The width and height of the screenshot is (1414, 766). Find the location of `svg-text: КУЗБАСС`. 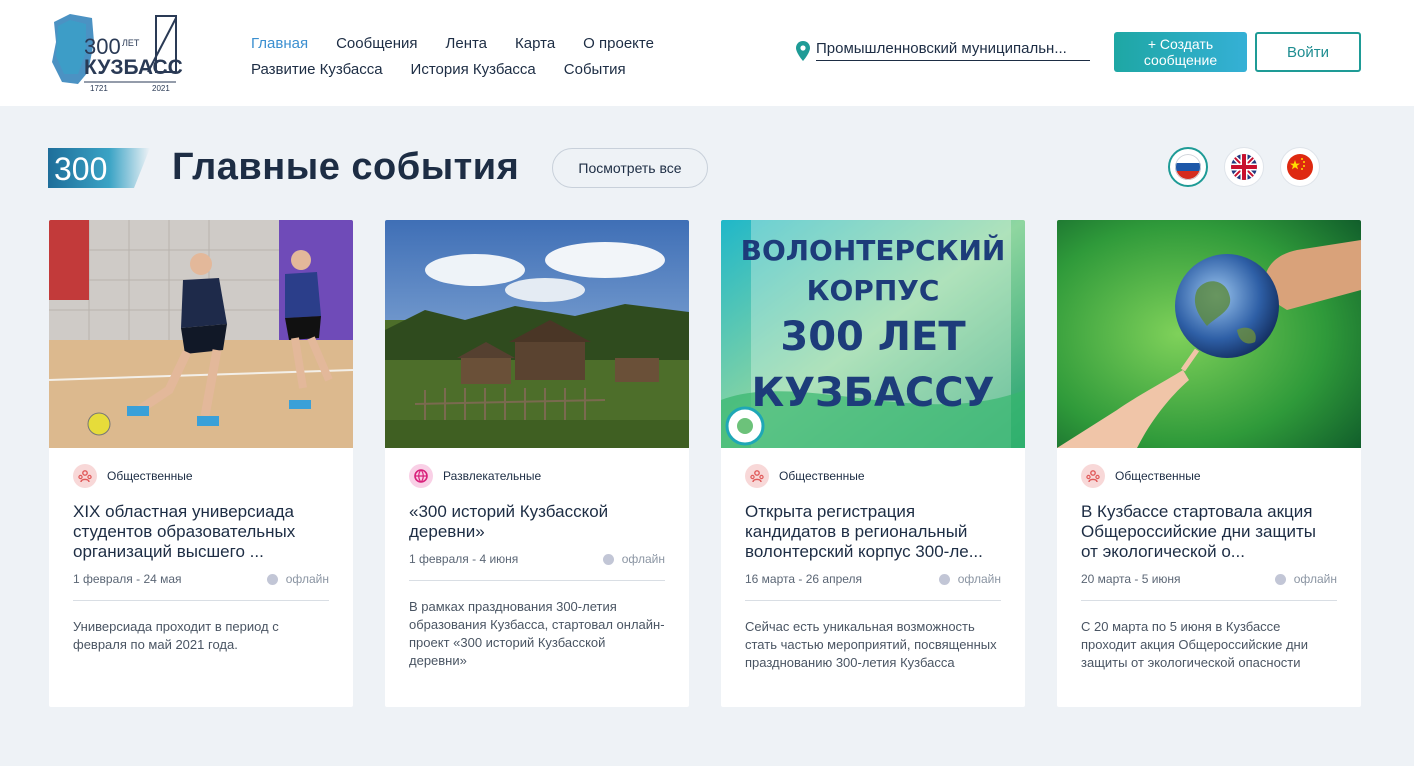

svg-text: КУЗБАСС is located at coordinates (133, 67).